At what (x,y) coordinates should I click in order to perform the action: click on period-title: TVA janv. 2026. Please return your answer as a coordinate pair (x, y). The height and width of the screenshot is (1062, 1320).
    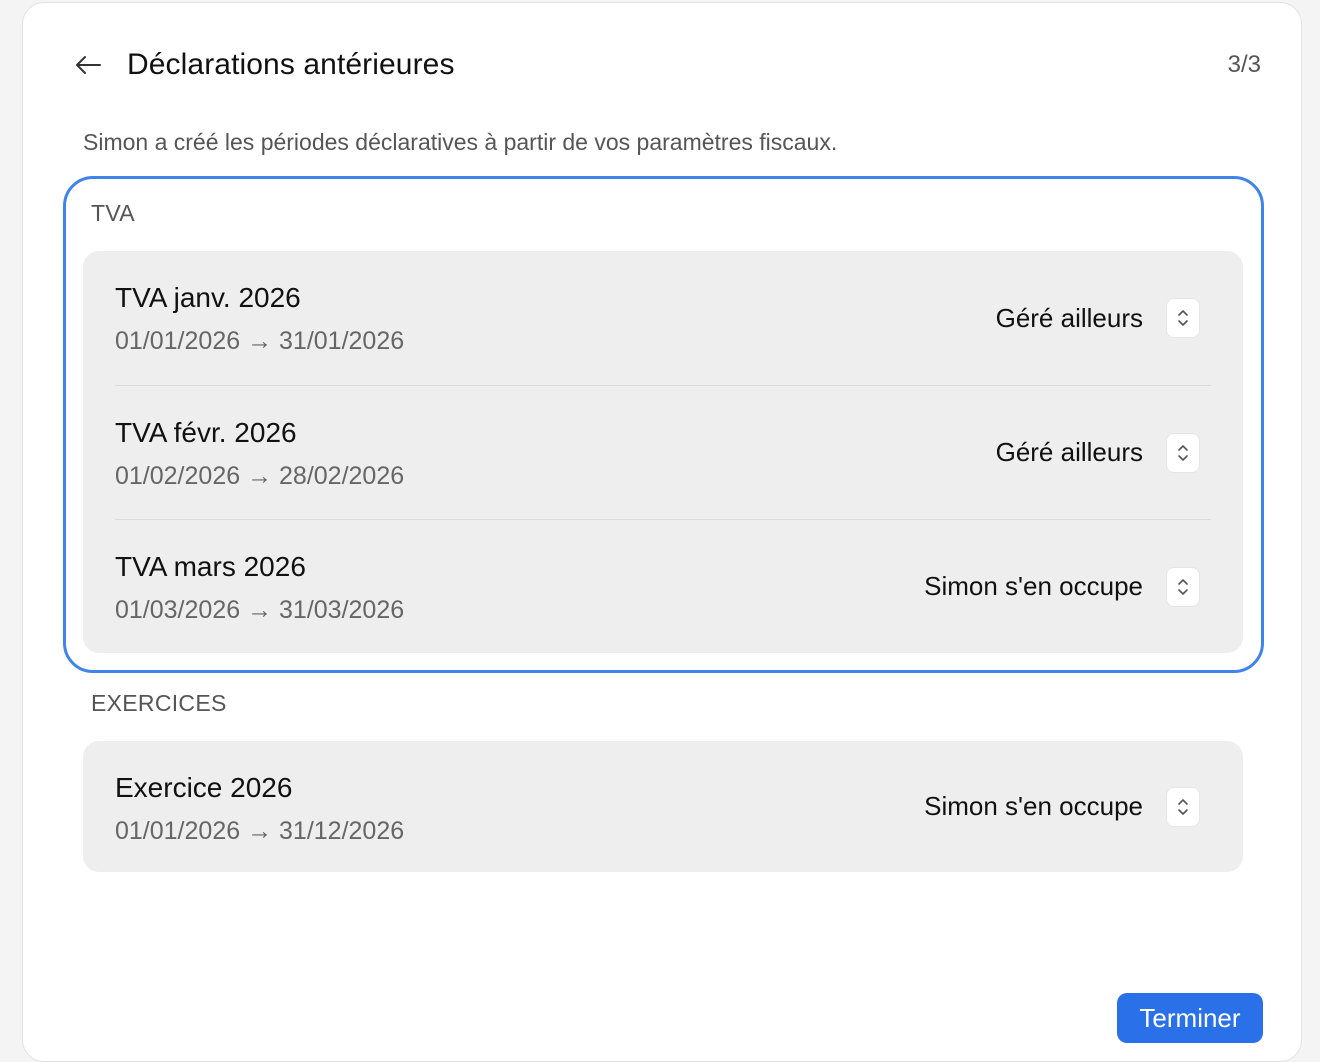
    Looking at the image, I should click on (208, 297).